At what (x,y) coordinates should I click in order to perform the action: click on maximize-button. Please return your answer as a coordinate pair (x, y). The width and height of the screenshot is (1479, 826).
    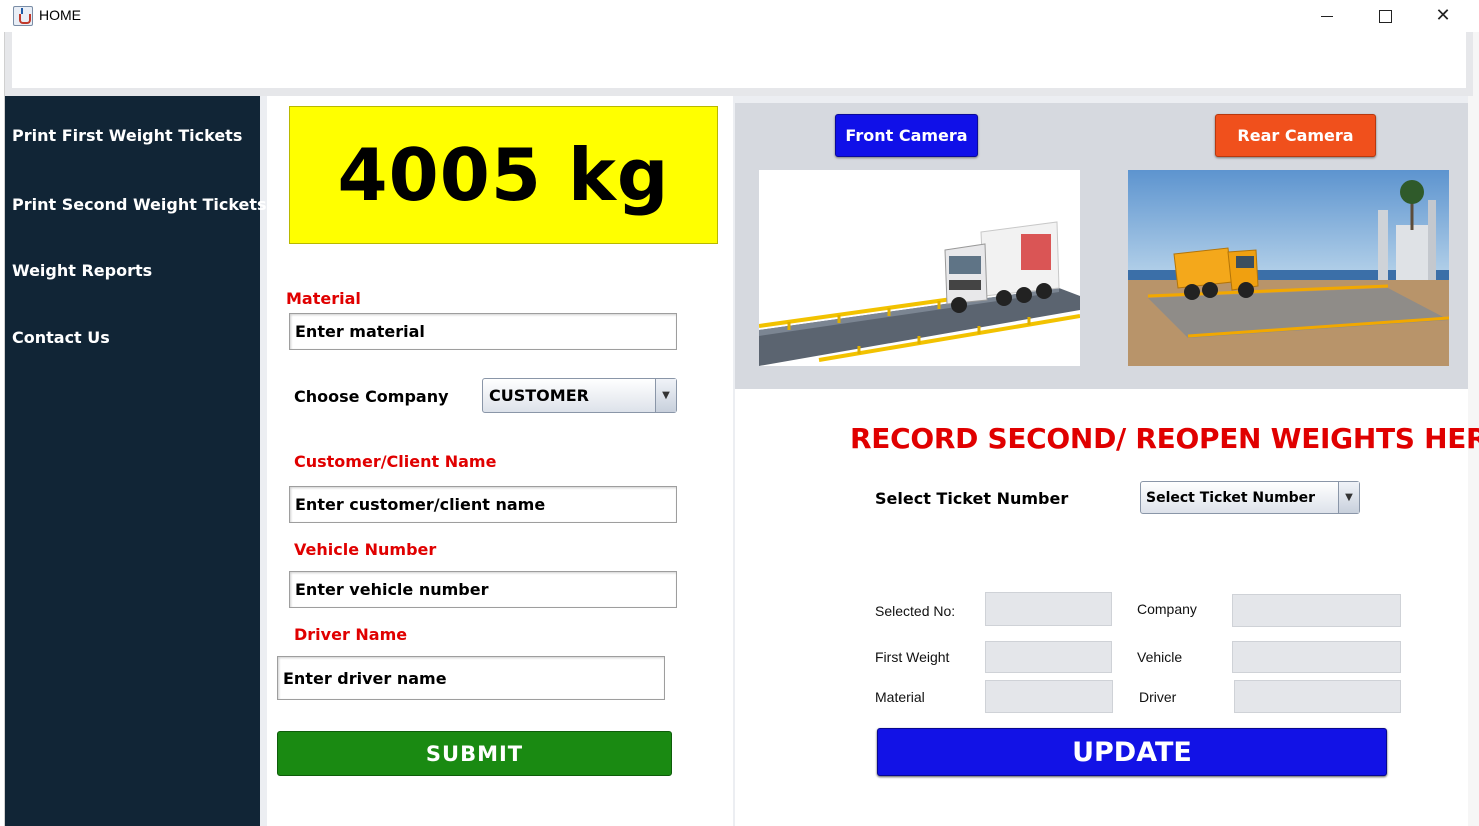
    Looking at the image, I should click on (1385, 16).